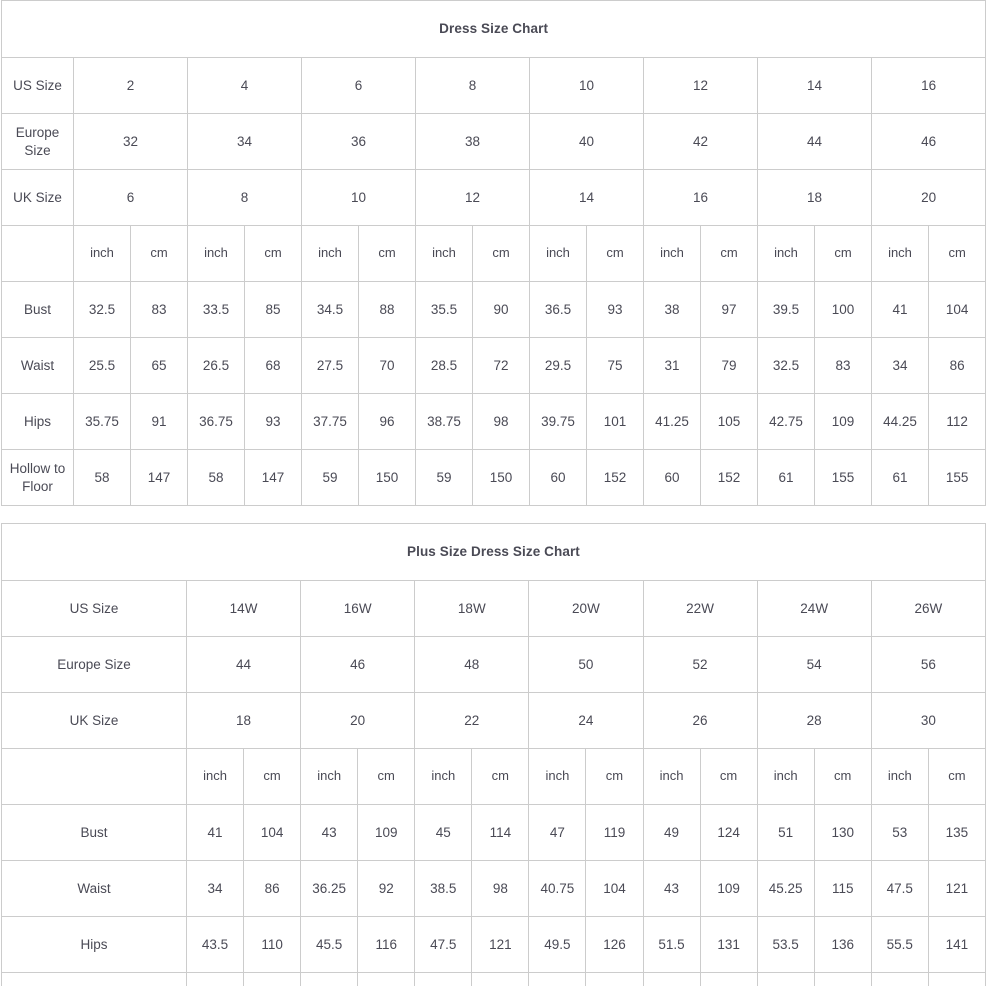 The height and width of the screenshot is (986, 986). I want to click on measurement-cell: 43.5, so click(215, 944).